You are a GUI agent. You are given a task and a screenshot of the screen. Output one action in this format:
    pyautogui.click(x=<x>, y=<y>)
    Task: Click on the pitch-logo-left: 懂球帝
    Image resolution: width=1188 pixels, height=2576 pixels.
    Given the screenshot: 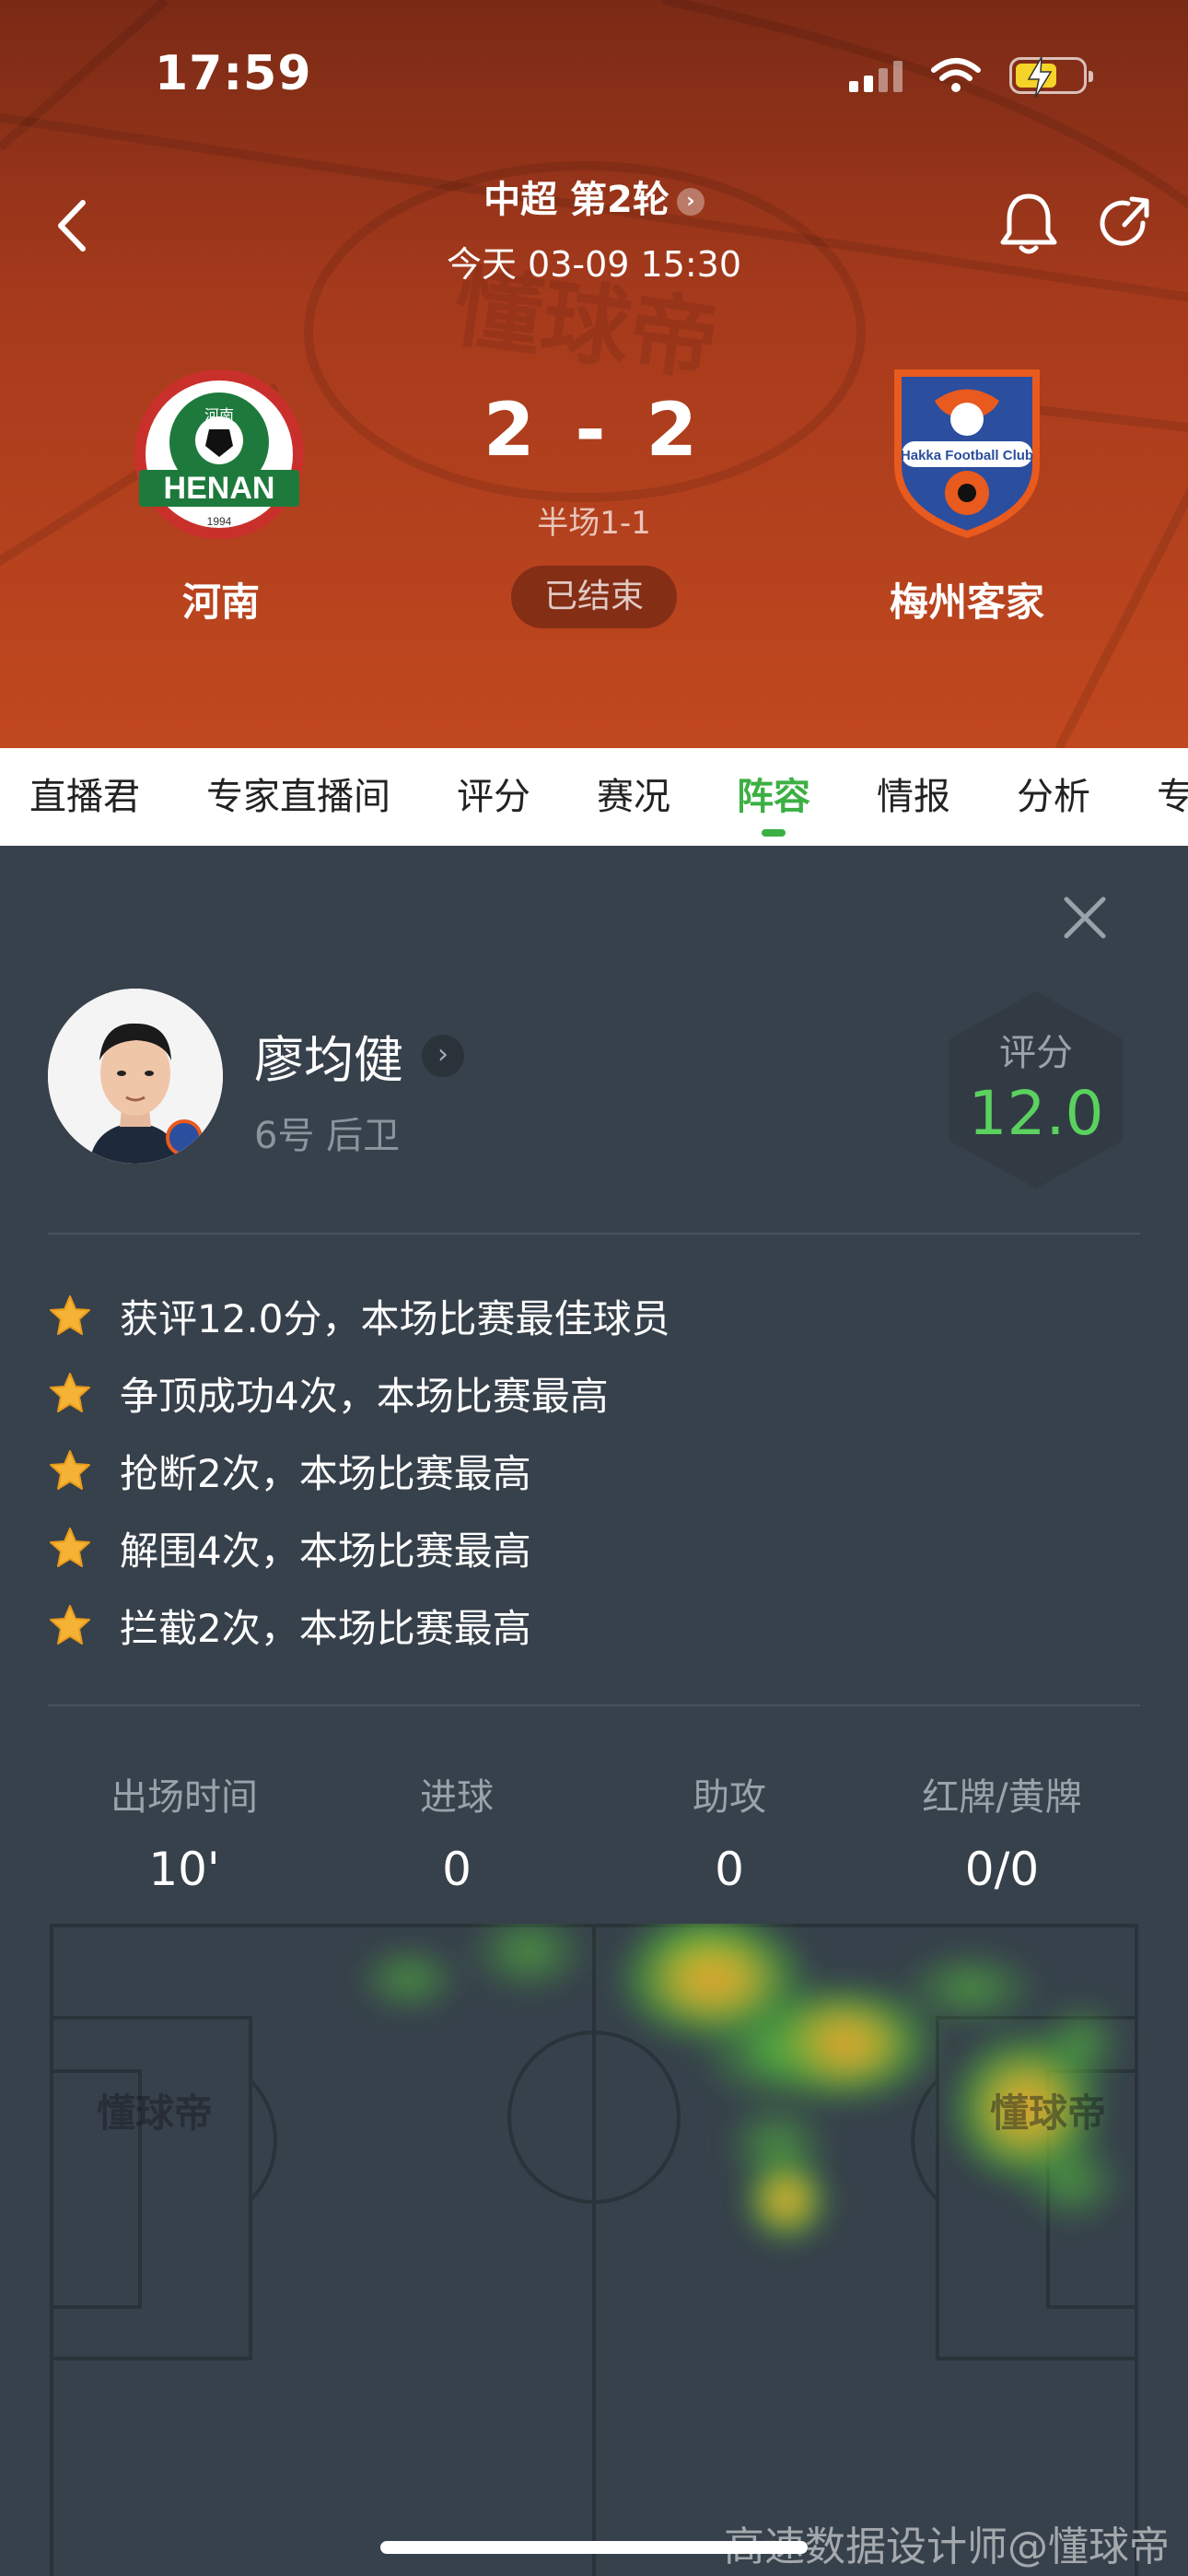 What is the action you would take?
    pyautogui.click(x=155, y=2113)
    